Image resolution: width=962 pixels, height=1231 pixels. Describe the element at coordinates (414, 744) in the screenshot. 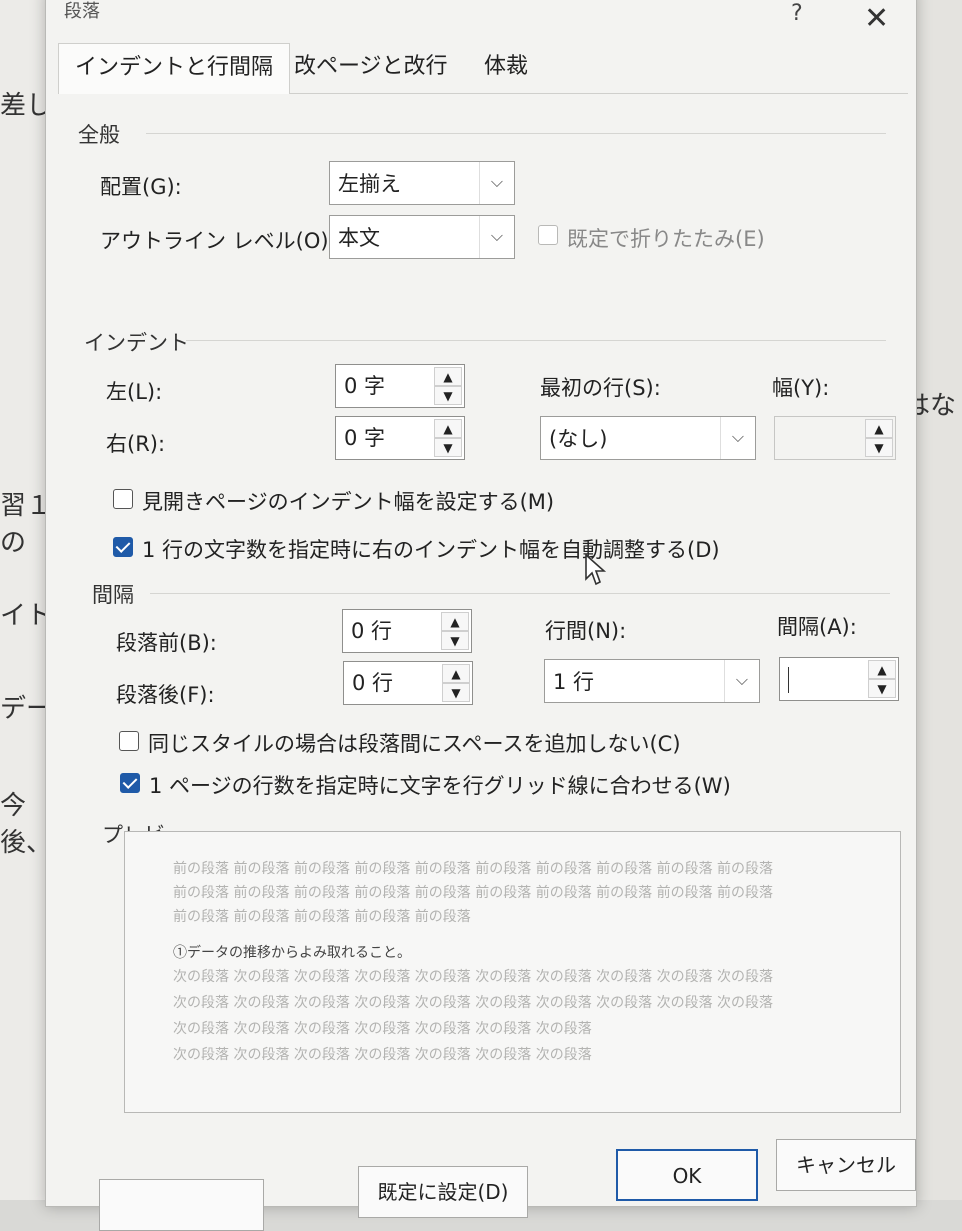

I see `no-space-same-style-label: 同じスタイルの場合は段落間にスペースを追加しない(C)` at that location.